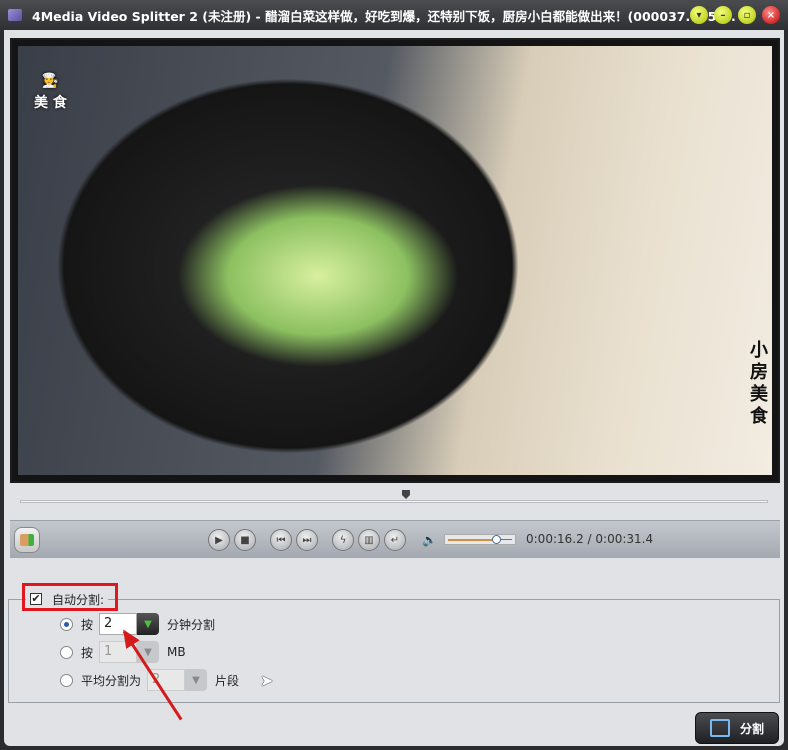 The image size is (788, 750). Describe the element at coordinates (723, 15) in the screenshot. I see `minimize-button: –` at that location.